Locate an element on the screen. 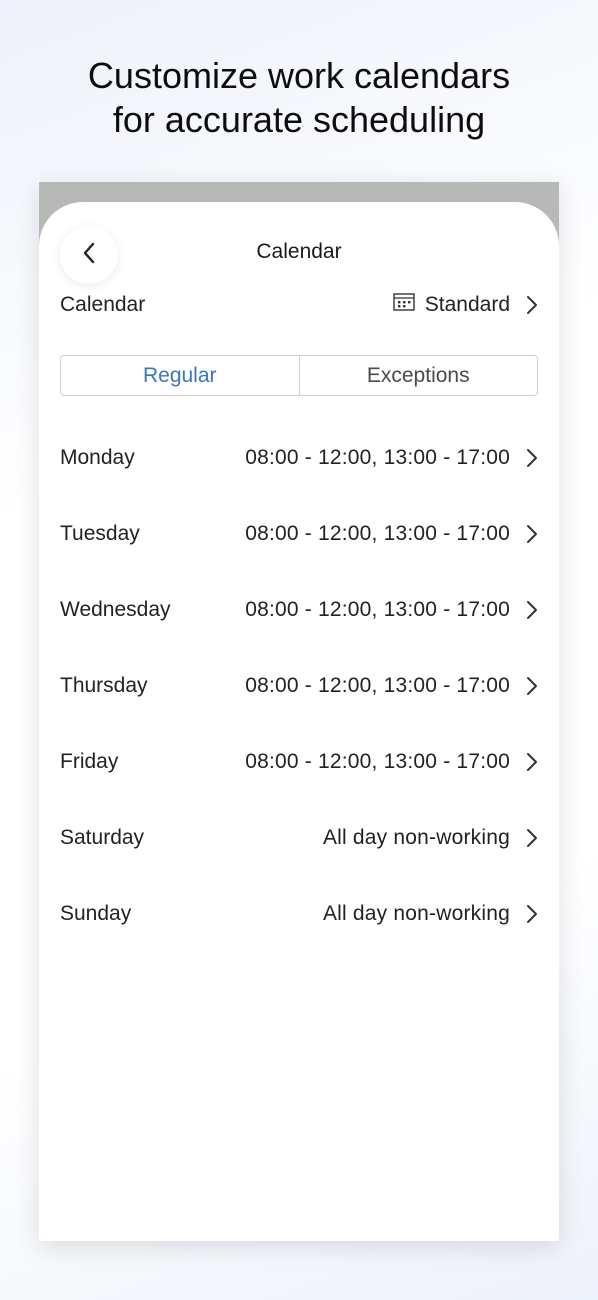 Image resolution: width=598 pixels, height=1300 pixels. day-name: Saturday is located at coordinates (102, 837).